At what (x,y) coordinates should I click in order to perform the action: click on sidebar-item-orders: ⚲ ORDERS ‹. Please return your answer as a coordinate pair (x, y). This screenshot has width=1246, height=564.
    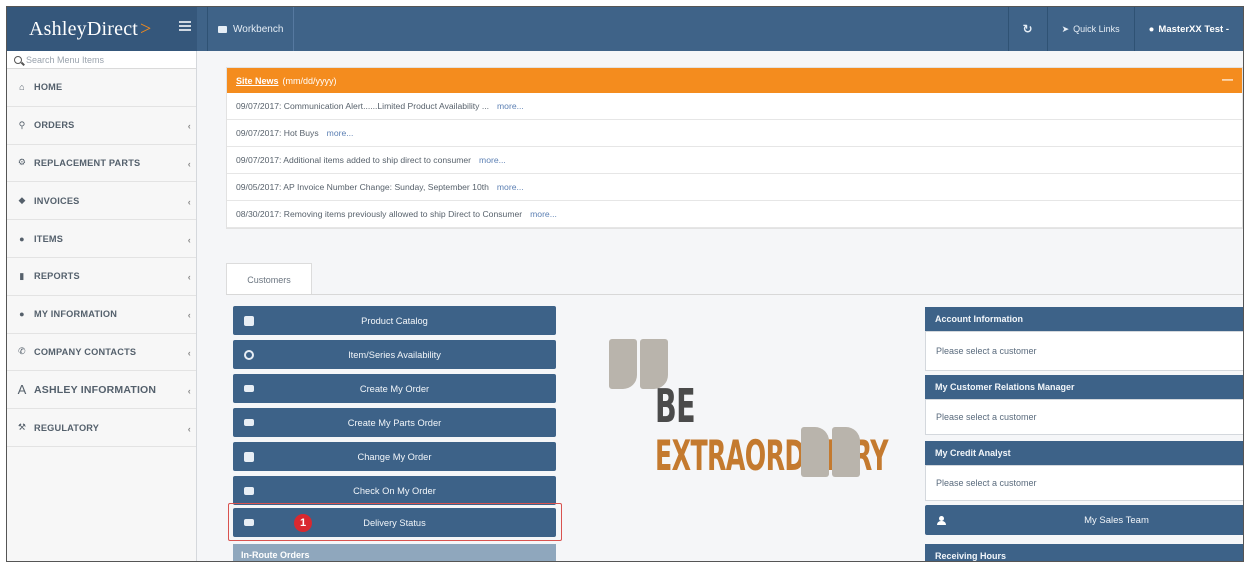
    Looking at the image, I should click on (101, 126).